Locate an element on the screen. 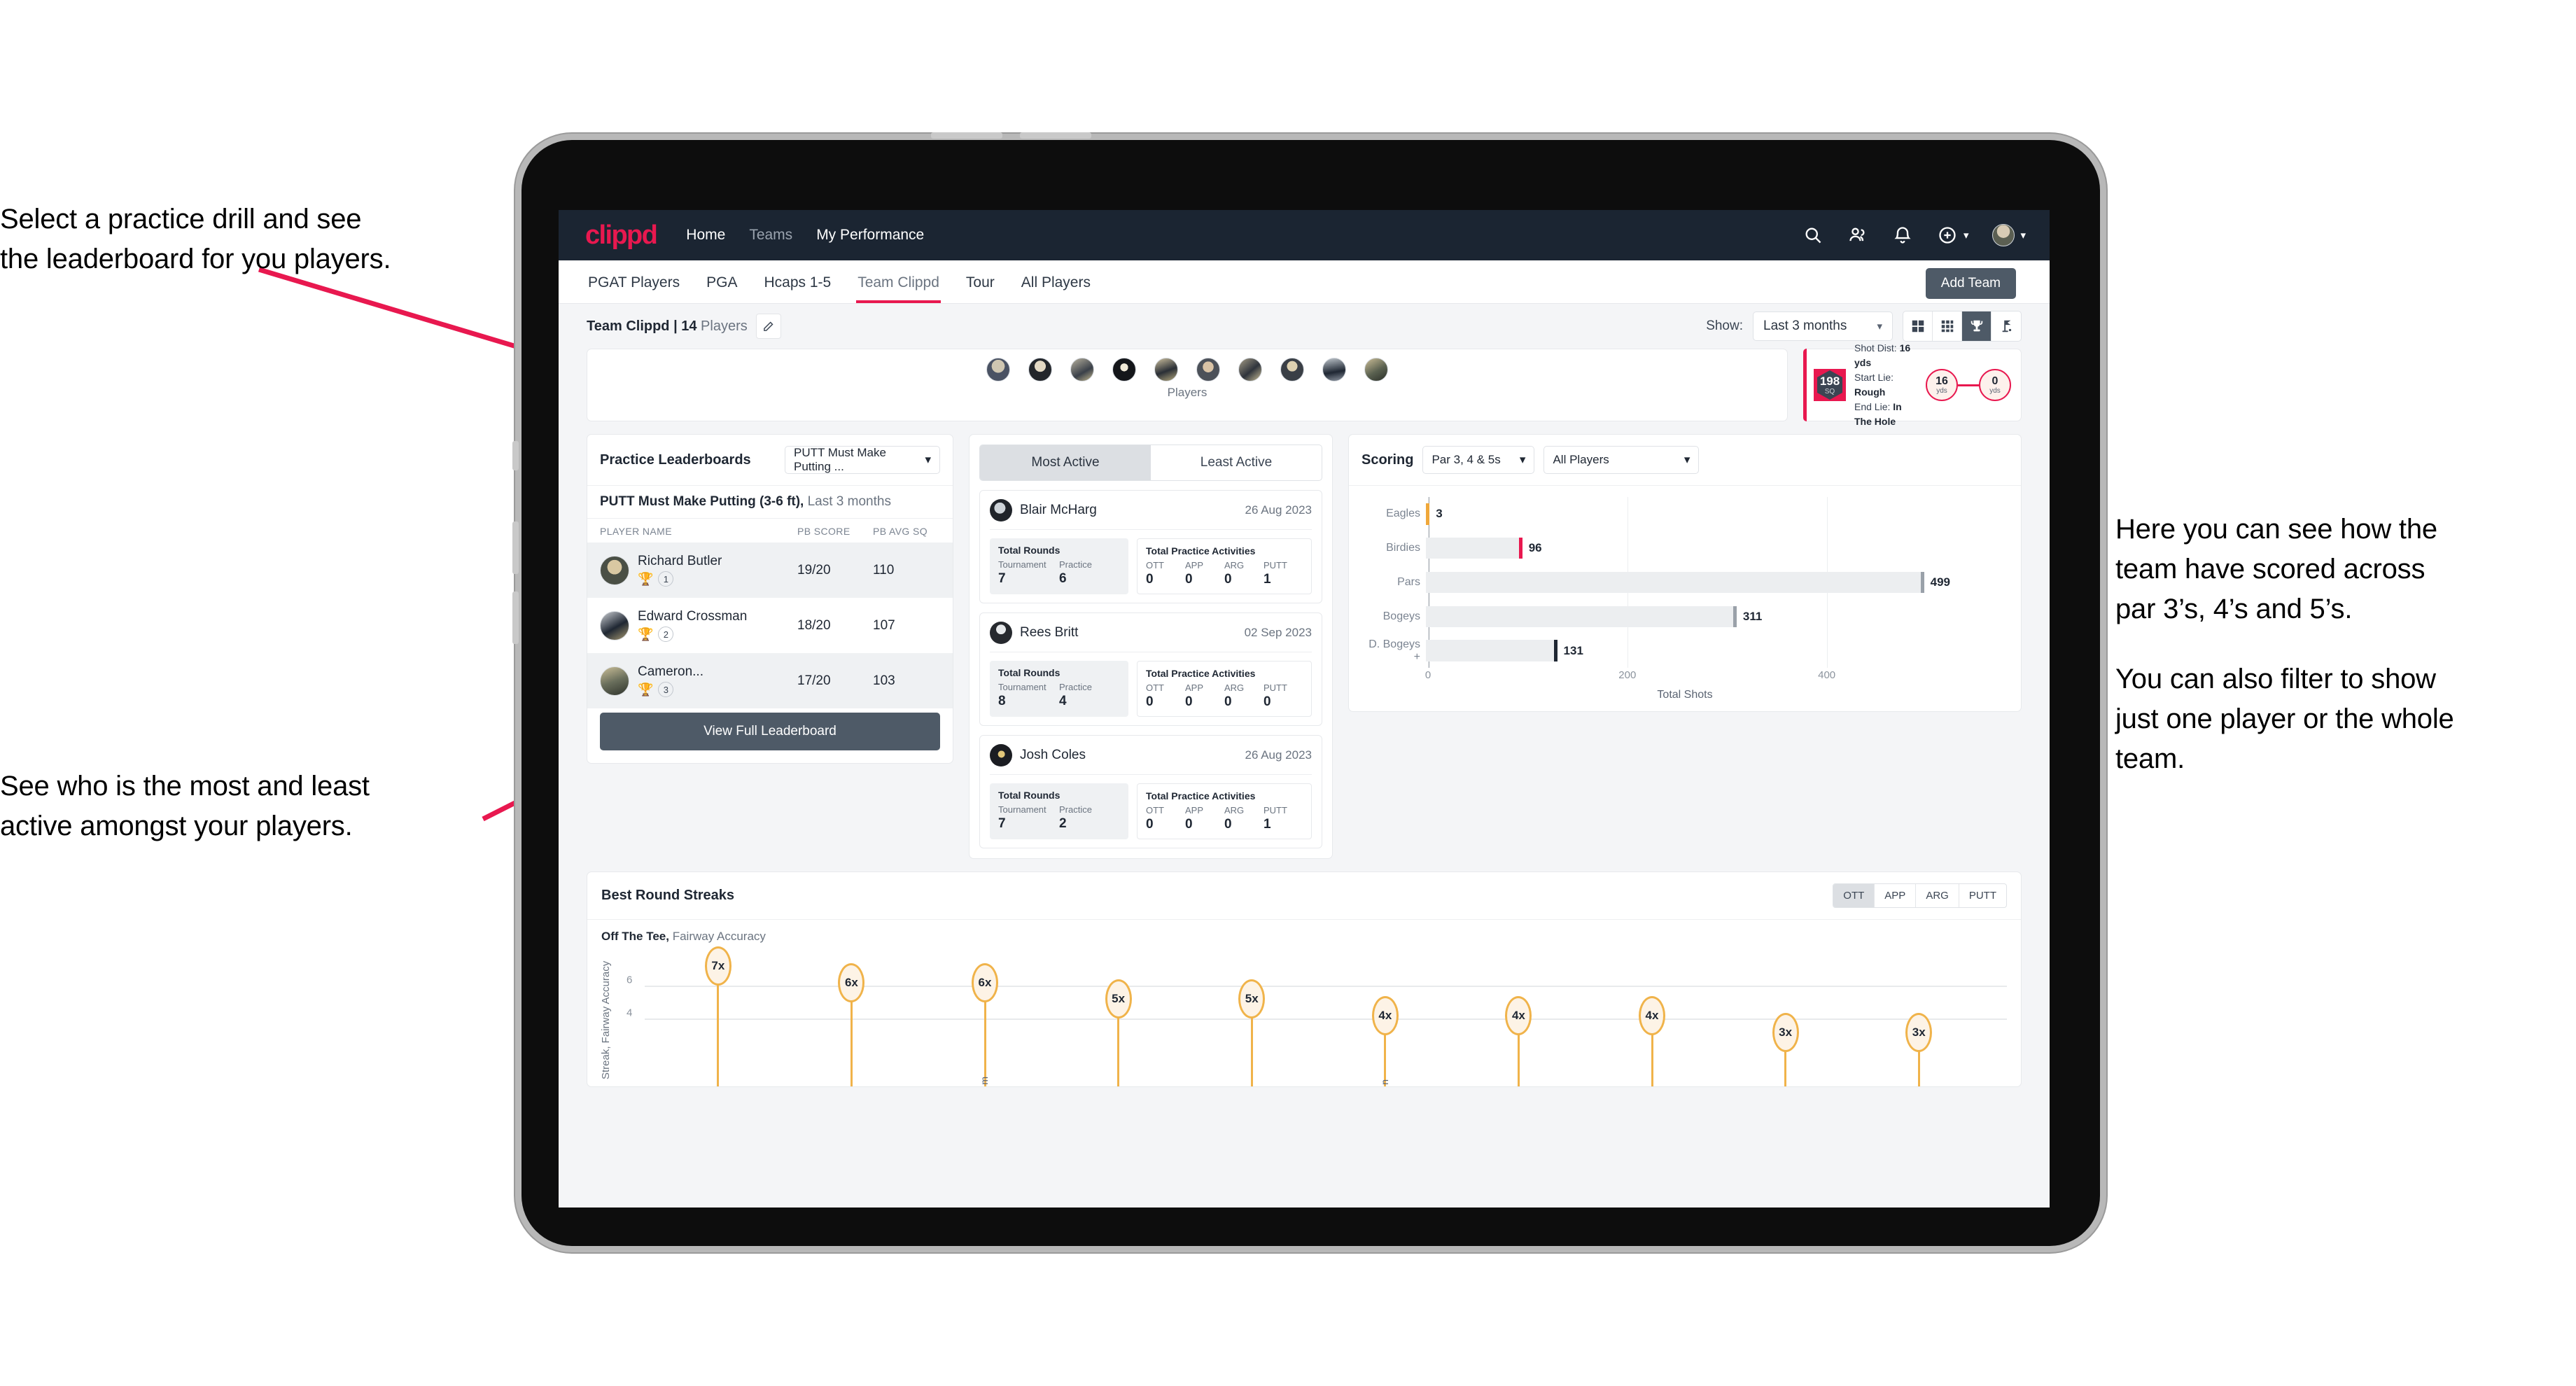  drill-select: PUTT Must Make Putting ... ▾ is located at coordinates (862, 460).